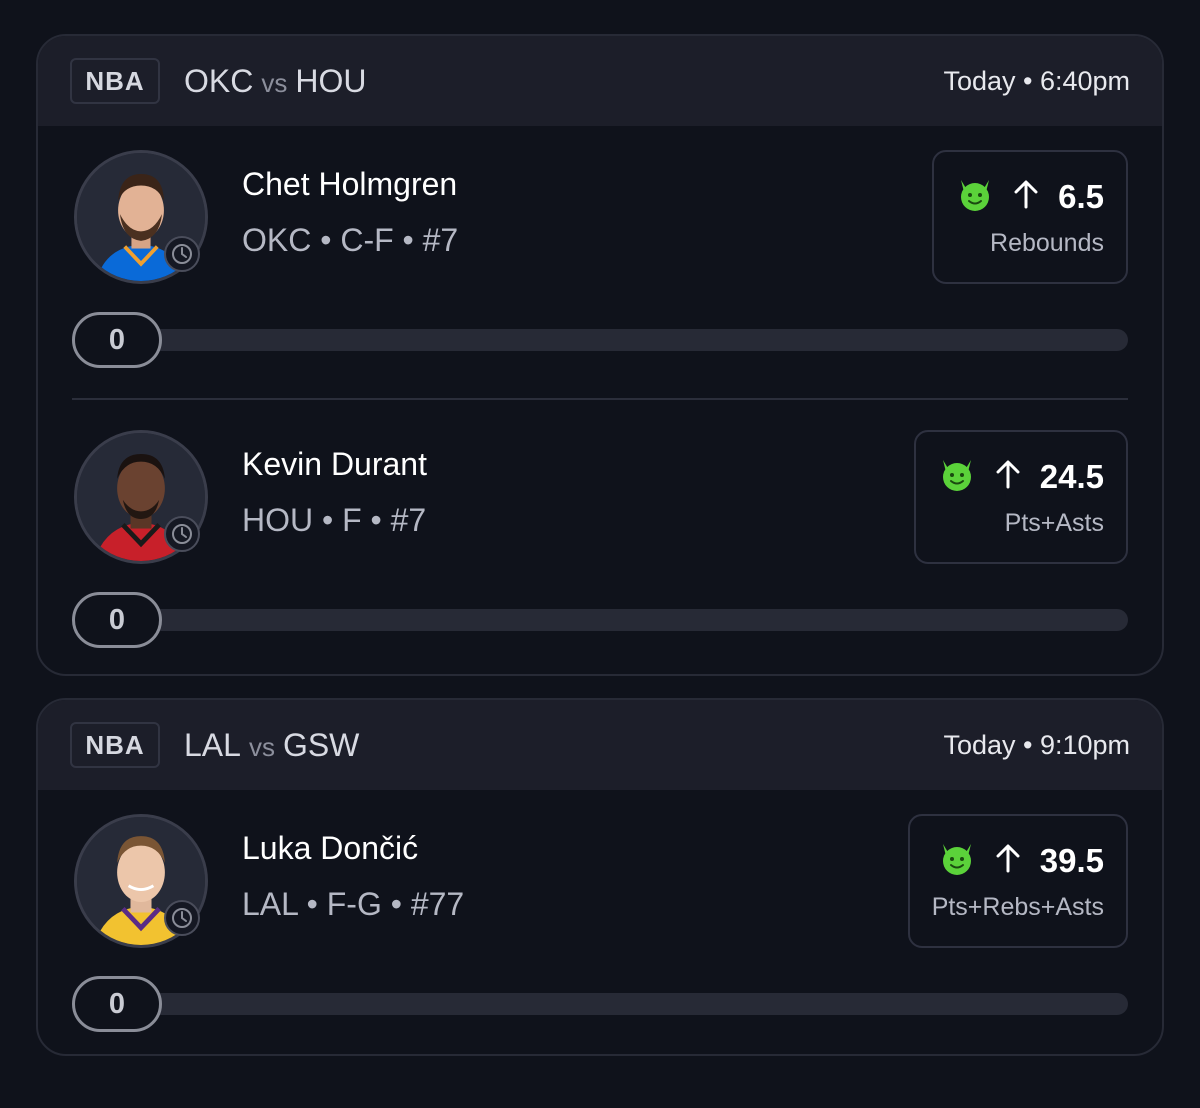 The image size is (1200, 1108). What do you see at coordinates (600, 745) in the screenshot?
I see `game-header: NBA LAL vs GSW Today • 9:10pm` at bounding box center [600, 745].